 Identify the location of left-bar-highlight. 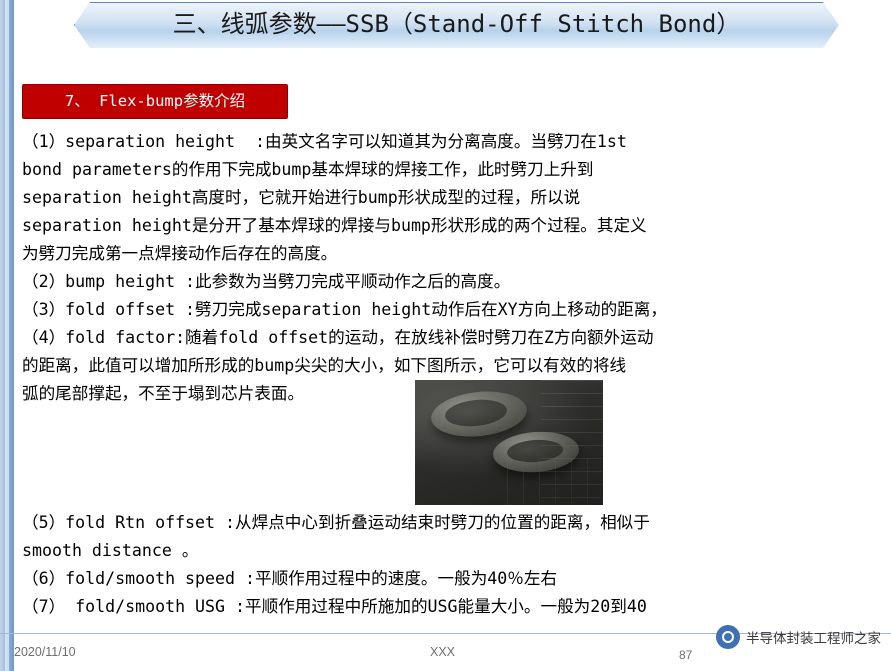
(7, 335).